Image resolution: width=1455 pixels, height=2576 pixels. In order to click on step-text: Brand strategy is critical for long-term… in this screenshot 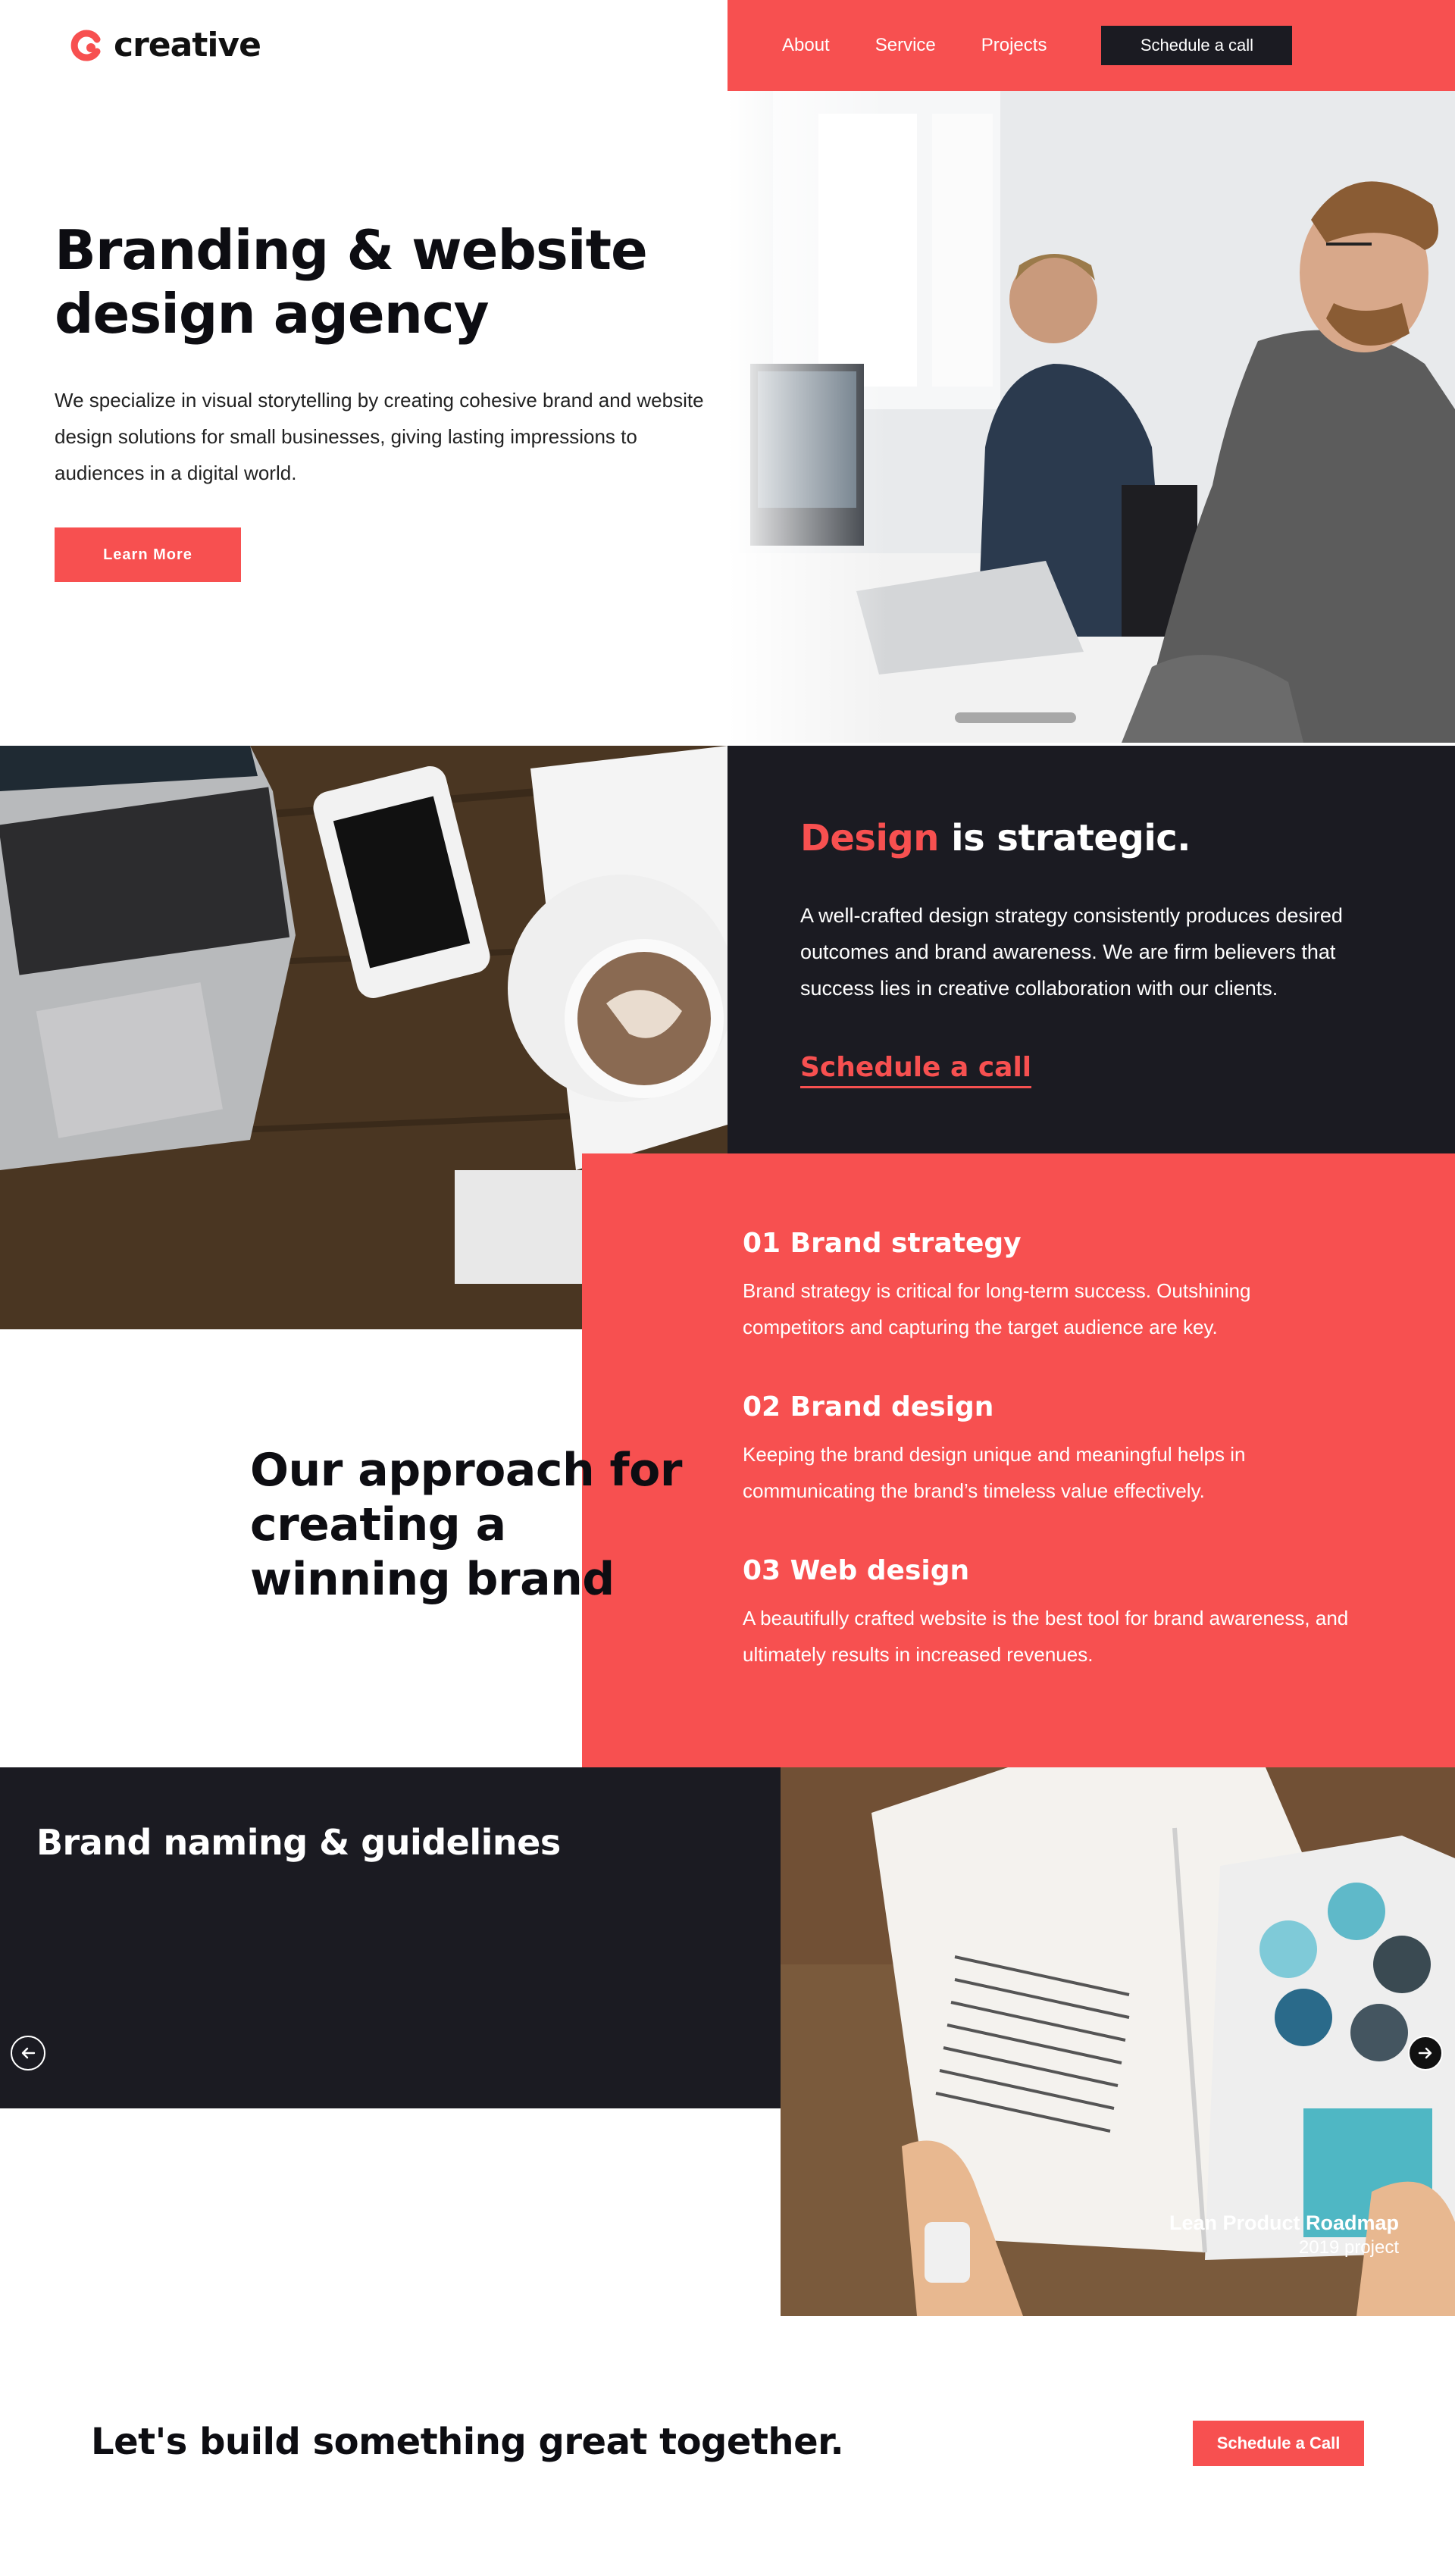, I will do `click(997, 1308)`.